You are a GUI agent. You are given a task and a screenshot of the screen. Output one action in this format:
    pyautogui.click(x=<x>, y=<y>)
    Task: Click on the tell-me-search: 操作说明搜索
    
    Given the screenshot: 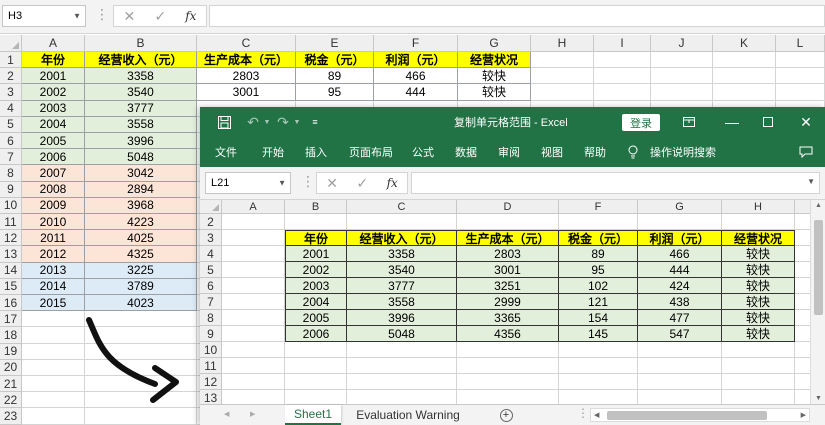 What is the action you would take?
    pyautogui.click(x=683, y=152)
    